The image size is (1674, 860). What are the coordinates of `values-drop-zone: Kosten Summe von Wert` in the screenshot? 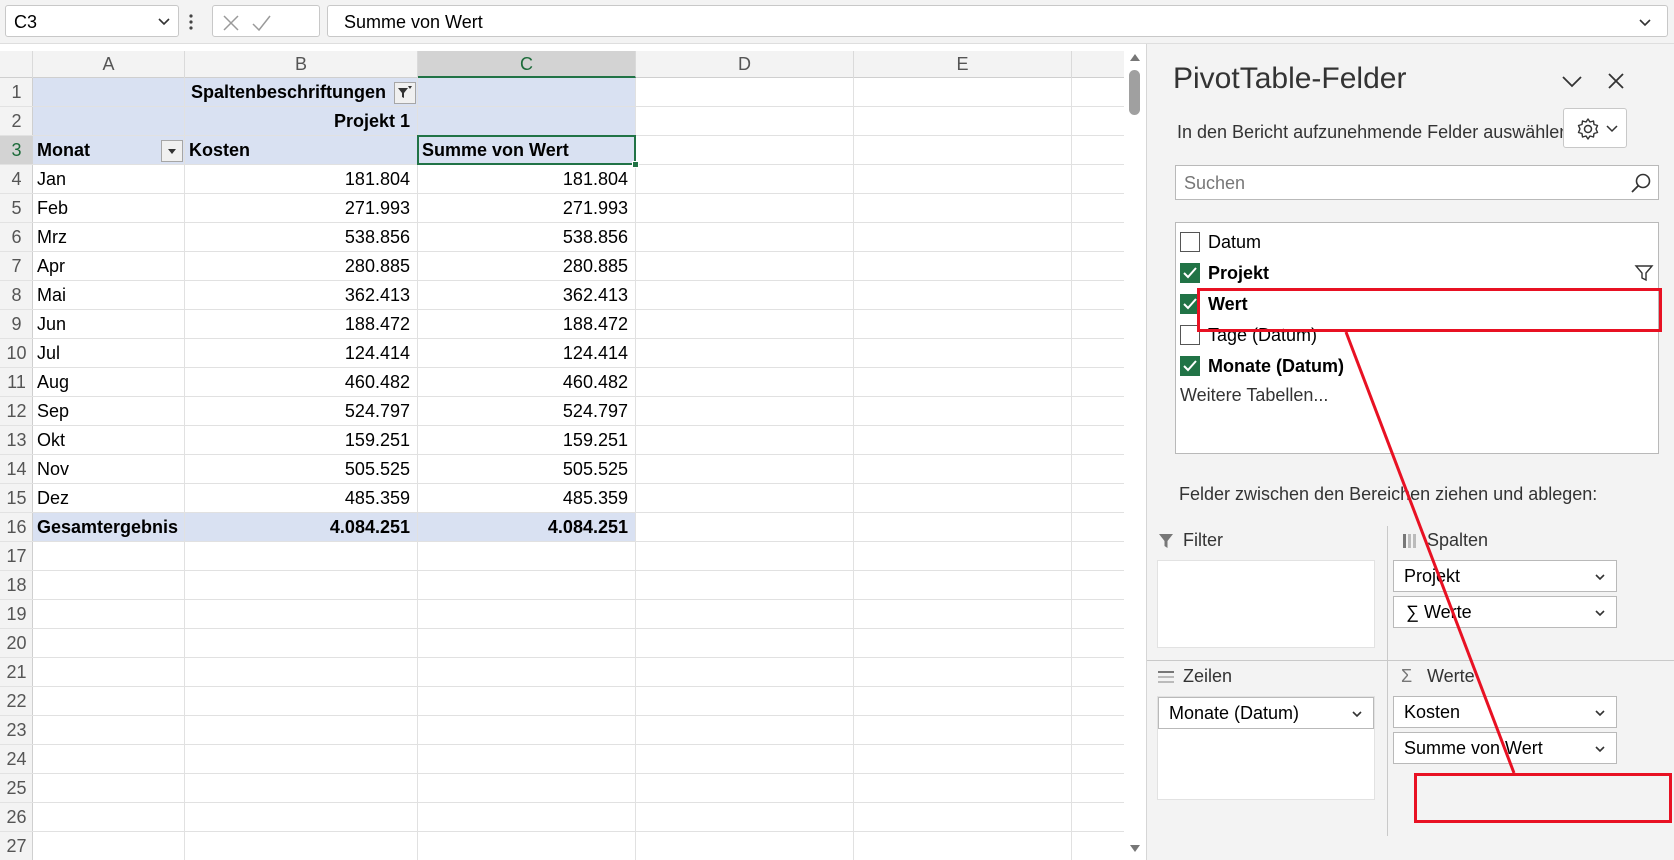 It's located at (1505, 748).